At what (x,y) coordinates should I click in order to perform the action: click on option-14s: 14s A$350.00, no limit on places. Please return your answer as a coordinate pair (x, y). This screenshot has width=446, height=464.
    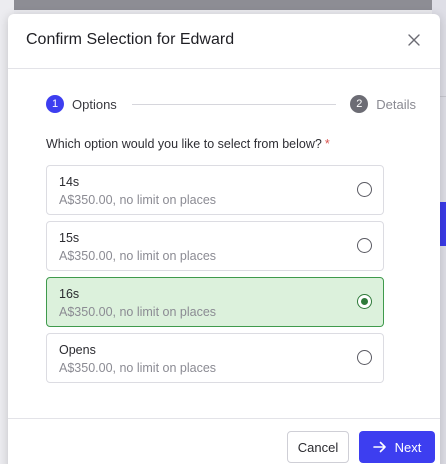
    Looking at the image, I should click on (215, 190).